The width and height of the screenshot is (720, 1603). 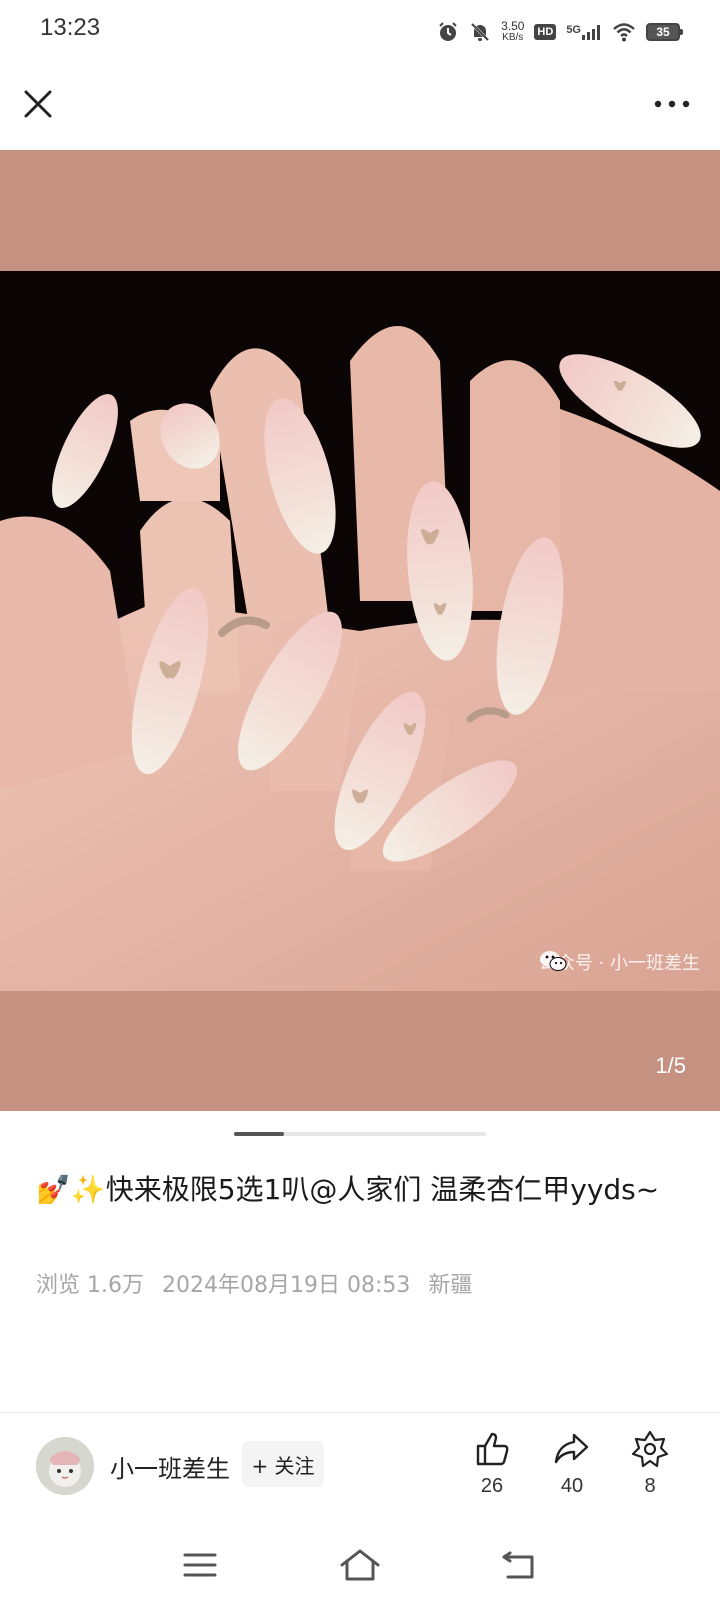 What do you see at coordinates (492, 1486) in the screenshot?
I see `like-count: 26` at bounding box center [492, 1486].